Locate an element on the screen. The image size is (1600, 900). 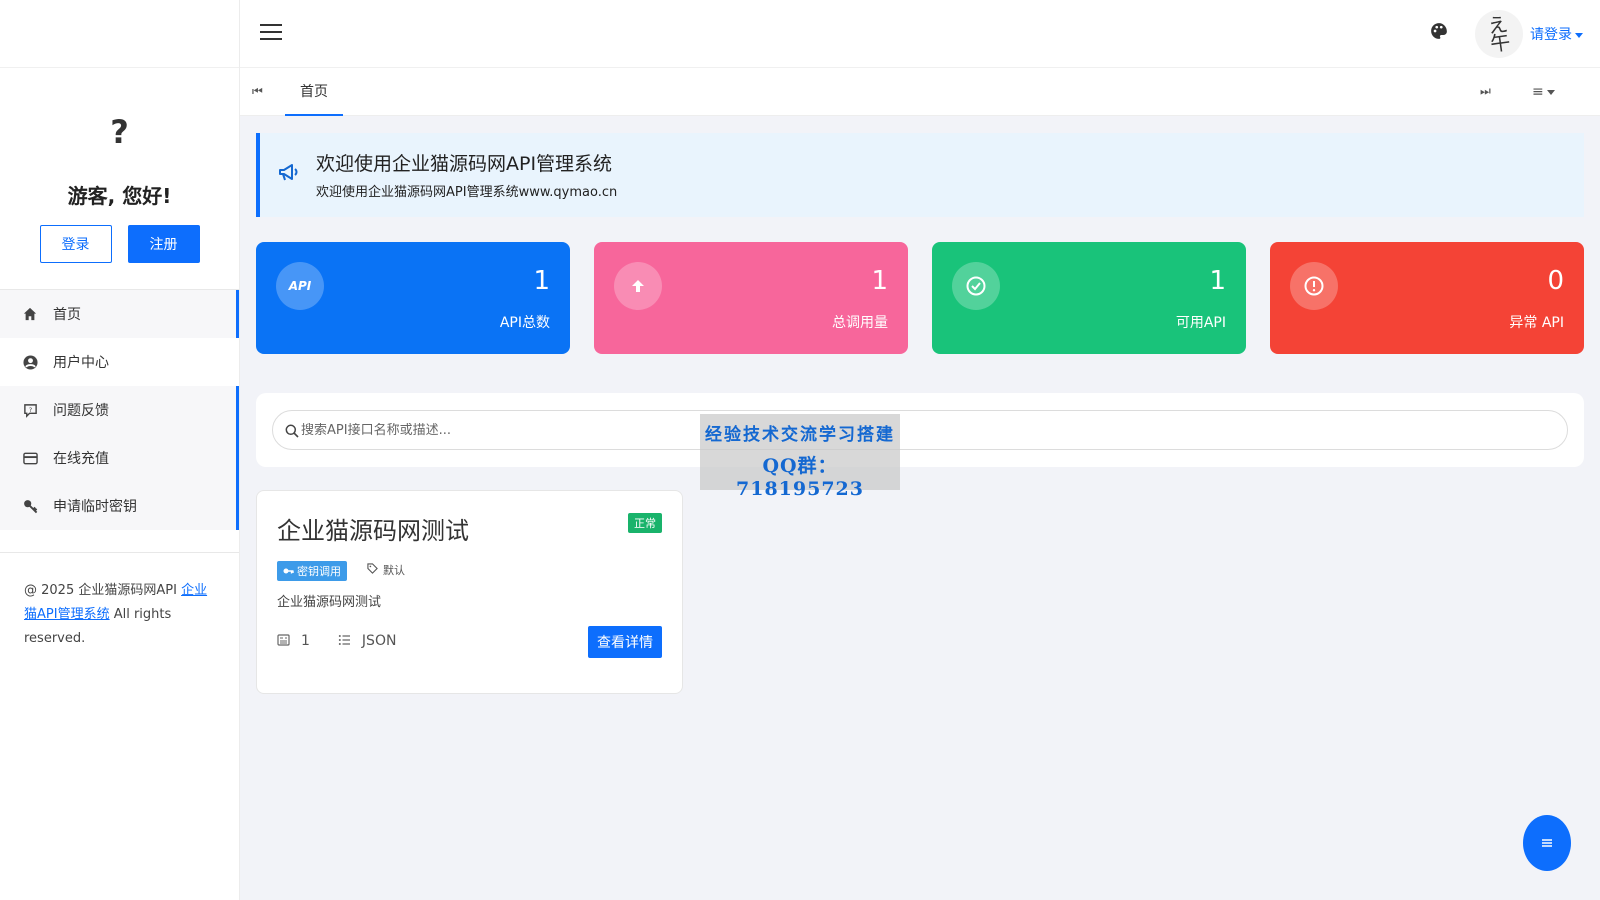
category-tag: 默认 is located at coordinates (386, 570).